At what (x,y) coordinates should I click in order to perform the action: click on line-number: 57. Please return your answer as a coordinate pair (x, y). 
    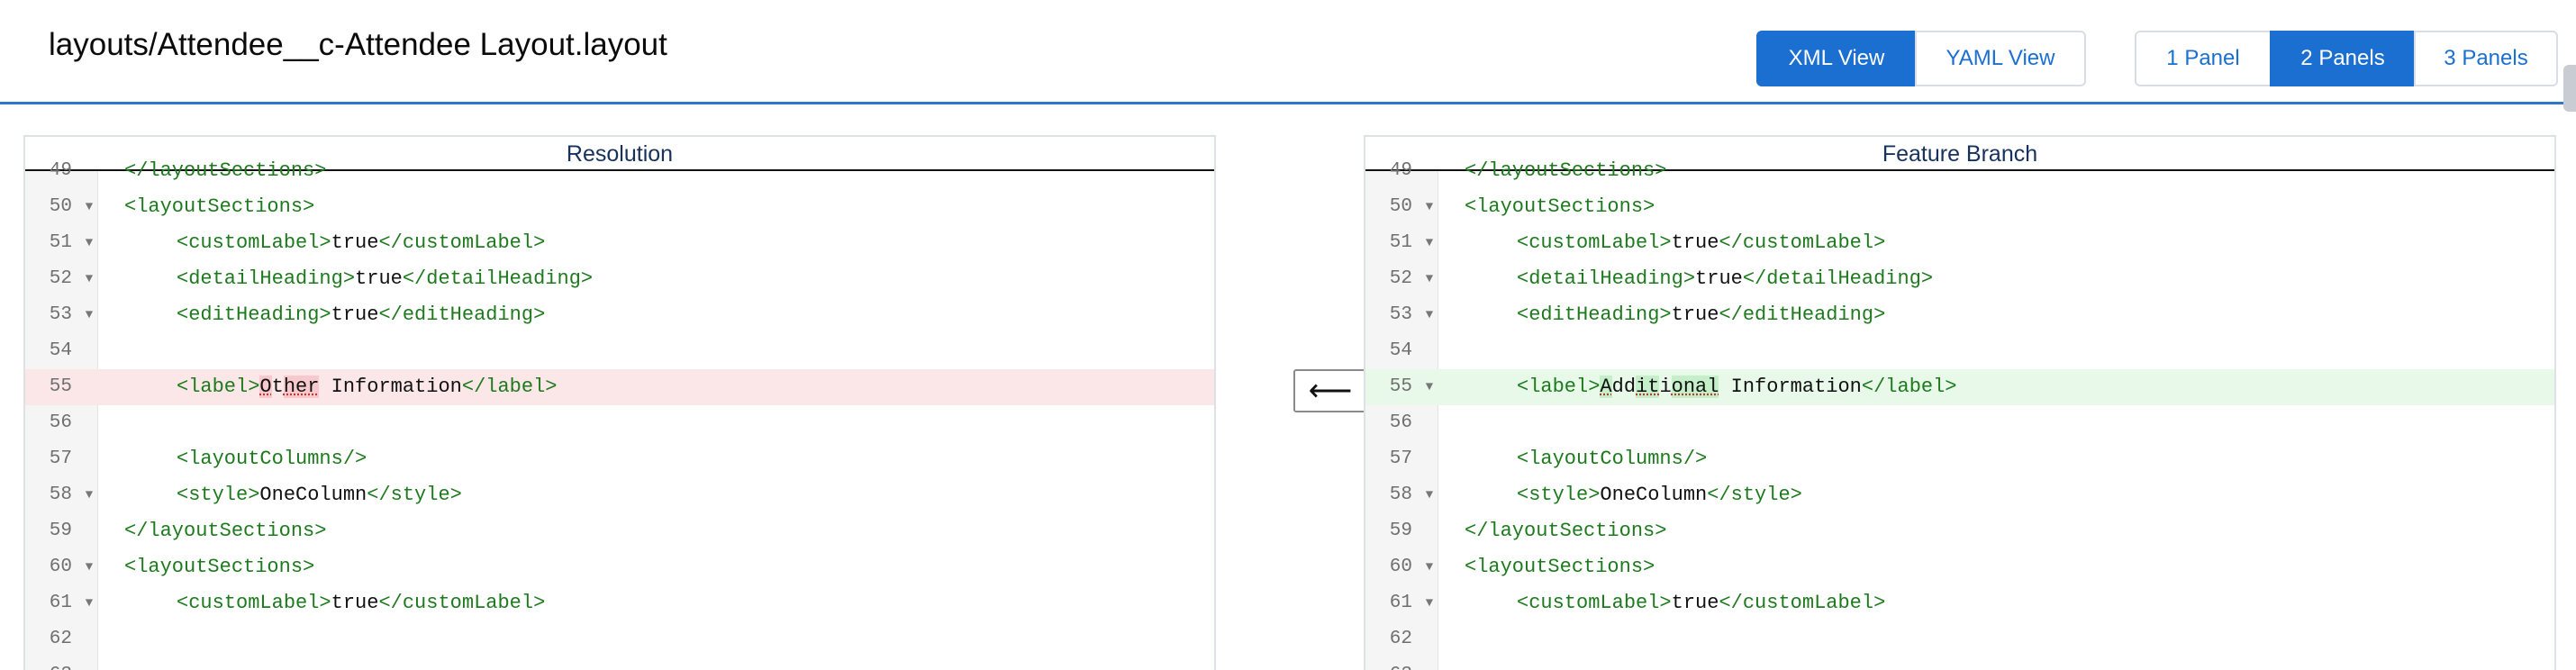
    Looking at the image, I should click on (1400, 458).